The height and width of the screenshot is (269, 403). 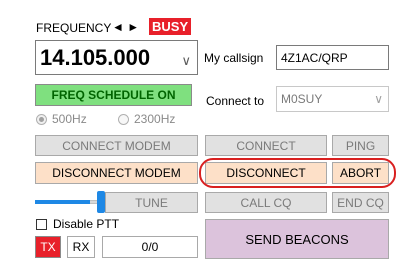 I want to click on slider-thumb, so click(x=101, y=202).